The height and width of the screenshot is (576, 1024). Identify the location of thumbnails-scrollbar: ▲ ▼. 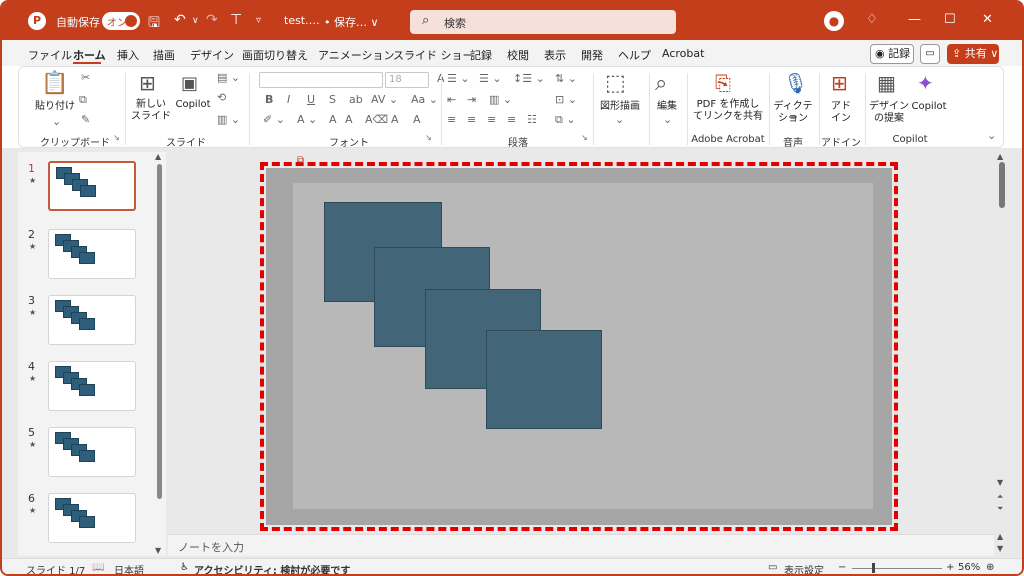
(159, 354).